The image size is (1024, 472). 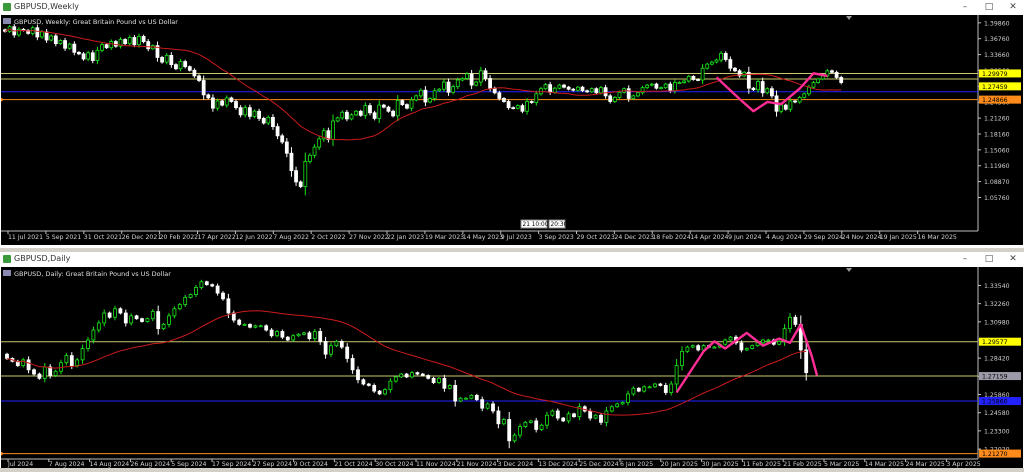 I want to click on weekly-titlebar: GBPUSD,Weekly – □ ✕, so click(x=512, y=7).